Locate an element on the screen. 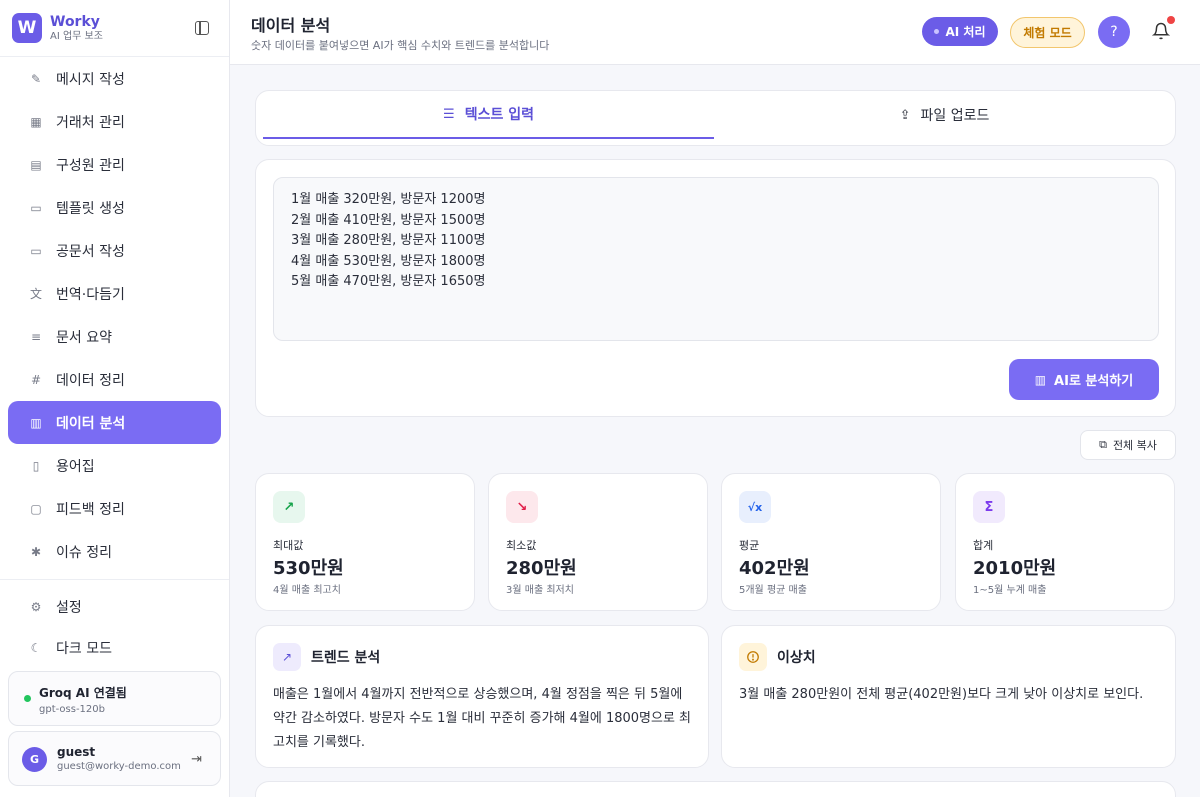 Image resolution: width=1200 pixels, height=797 pixels. bug-icon: ✱ is located at coordinates (36, 551).